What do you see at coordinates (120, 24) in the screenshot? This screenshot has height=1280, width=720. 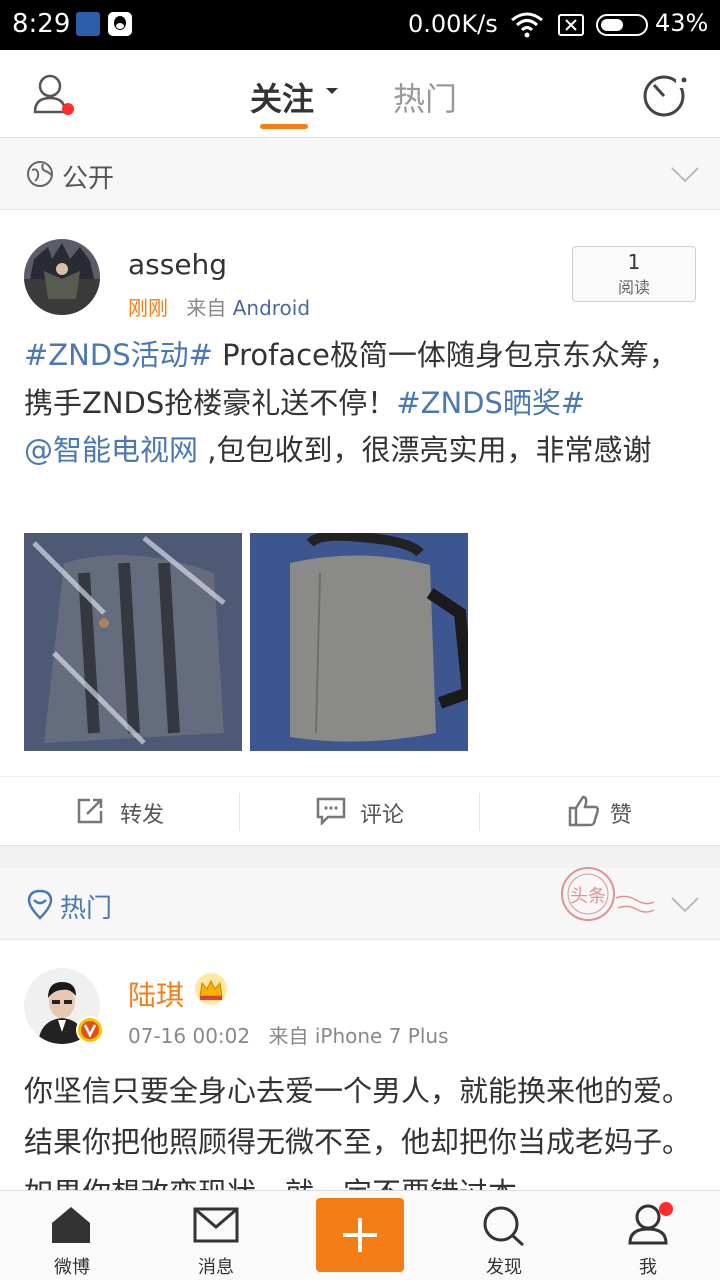 I see `qq-notification-icon` at bounding box center [120, 24].